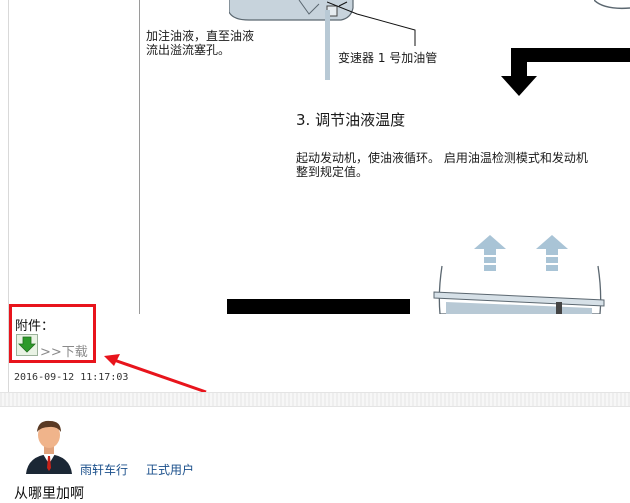  Describe the element at coordinates (388, 58) in the screenshot. I see `pipe-callout-label: 变速器 1 号加油管` at that location.